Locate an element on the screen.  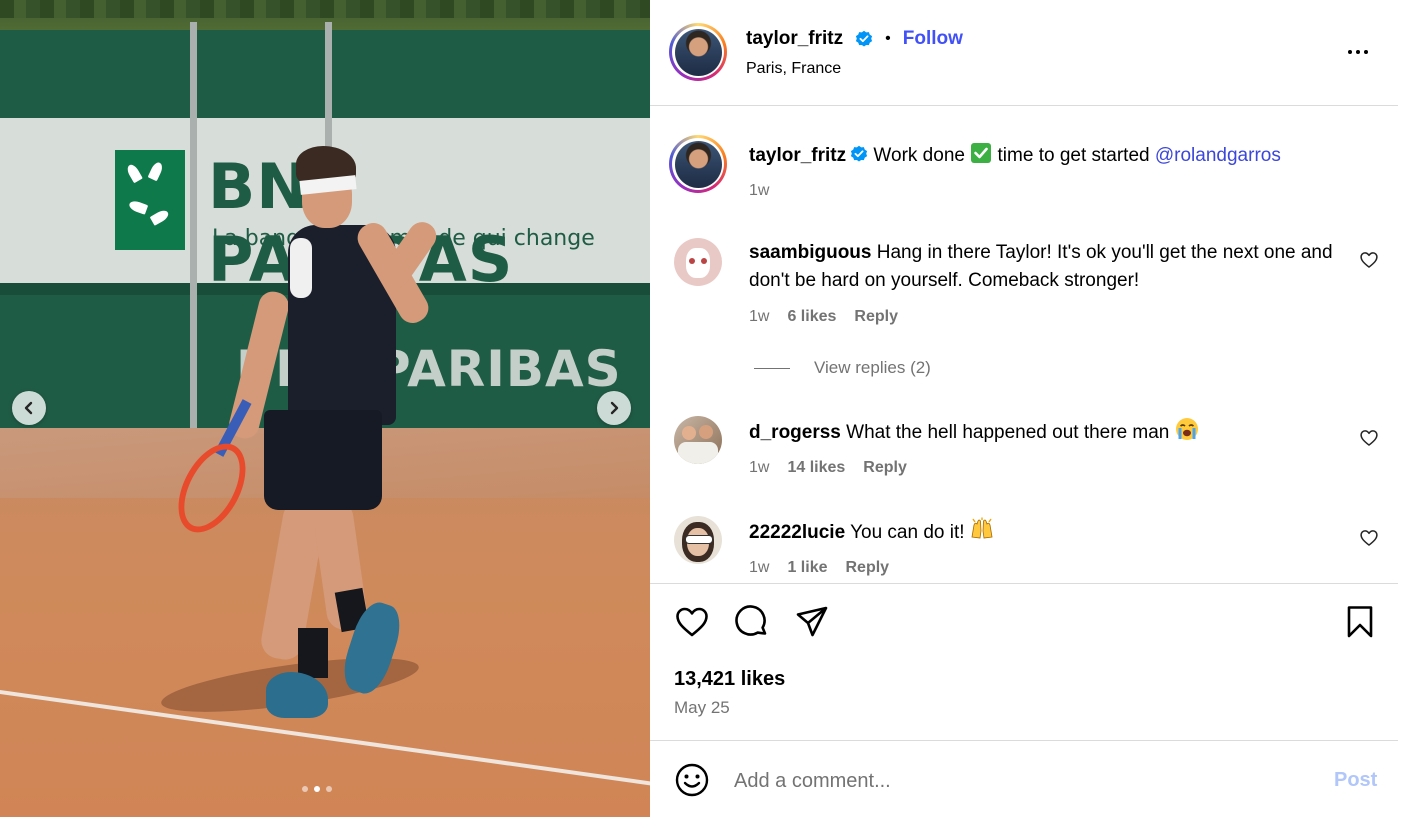
next-slide-button is located at coordinates (614, 408).